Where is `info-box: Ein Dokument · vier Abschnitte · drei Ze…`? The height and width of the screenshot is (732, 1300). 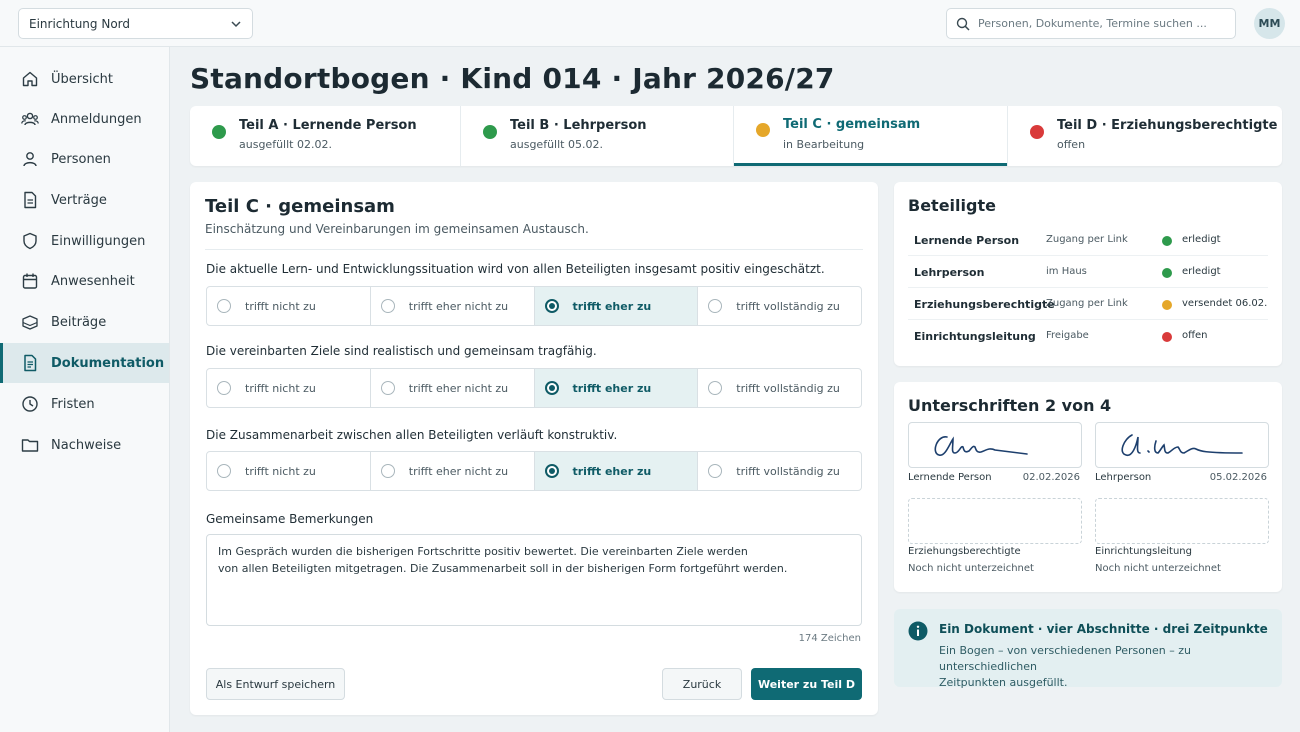
info-box: Ein Dokument · vier Abschnitte · drei Ze… is located at coordinates (1088, 649).